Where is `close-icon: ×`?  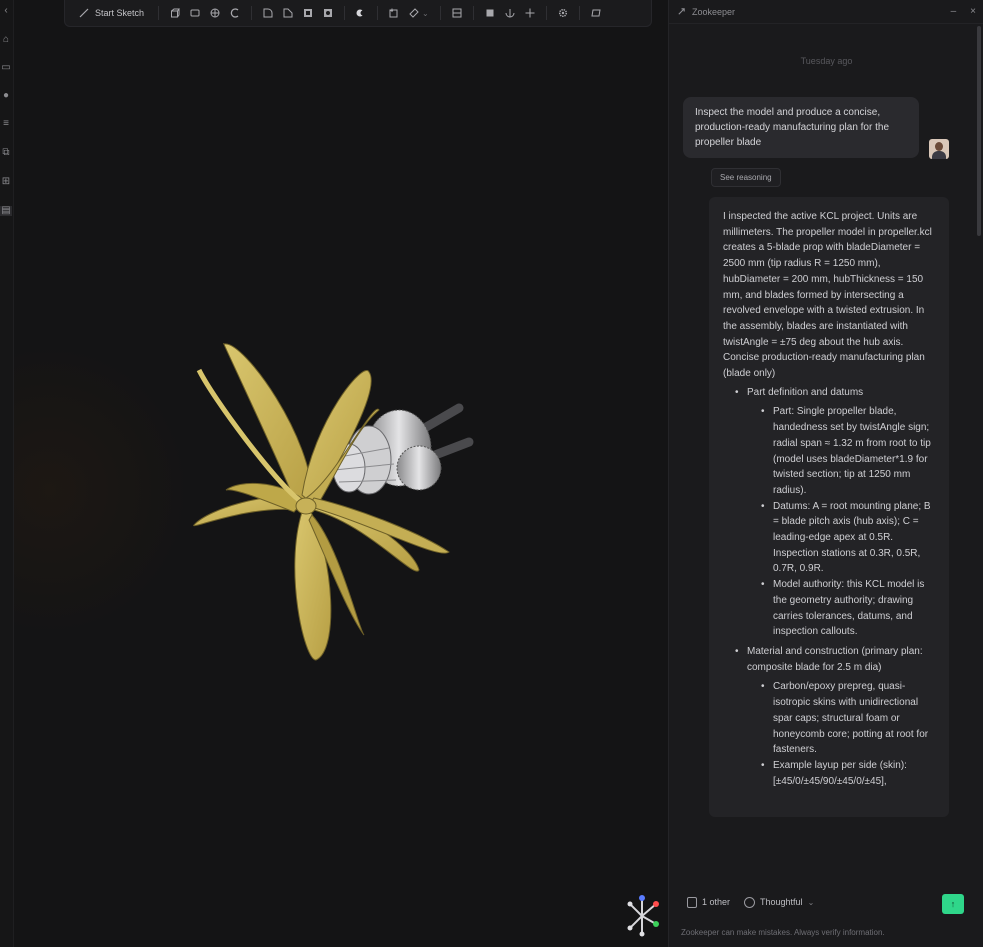 close-icon: × is located at coordinates (973, 11).